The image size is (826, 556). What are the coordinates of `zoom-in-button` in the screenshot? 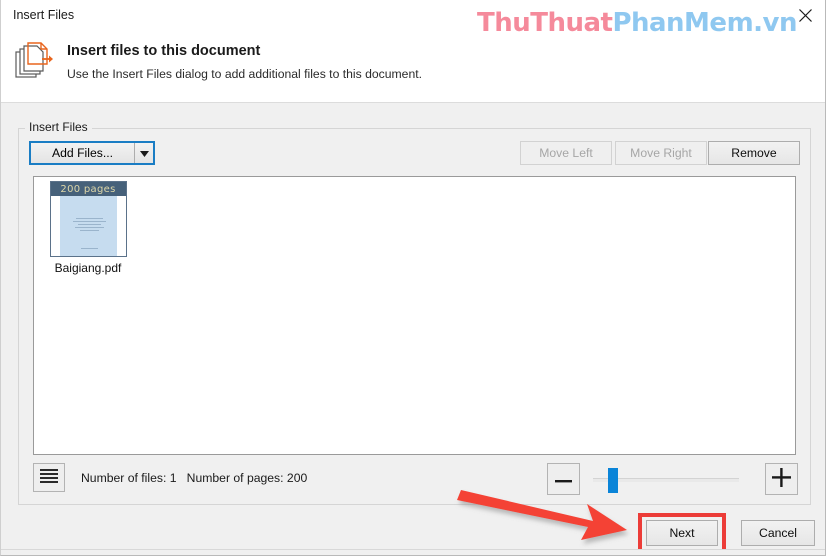 It's located at (781, 479).